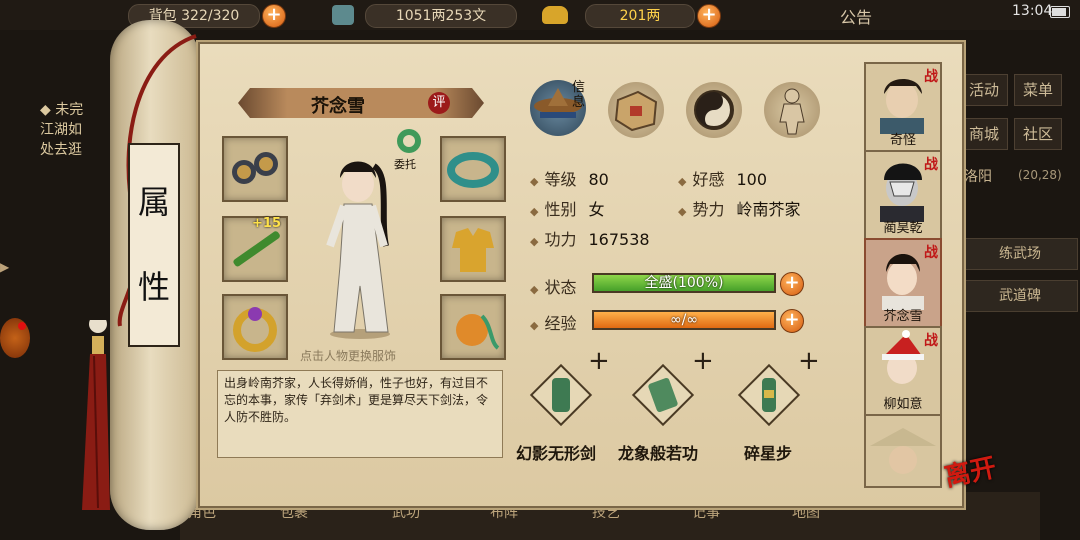 The height and width of the screenshot is (540, 1080). Describe the element at coordinates (360, 248) in the screenshot. I see `character-portrait` at that location.